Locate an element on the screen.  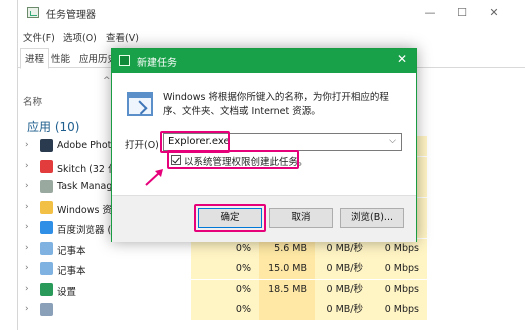
dialog-title-icon is located at coordinates (124, 60).